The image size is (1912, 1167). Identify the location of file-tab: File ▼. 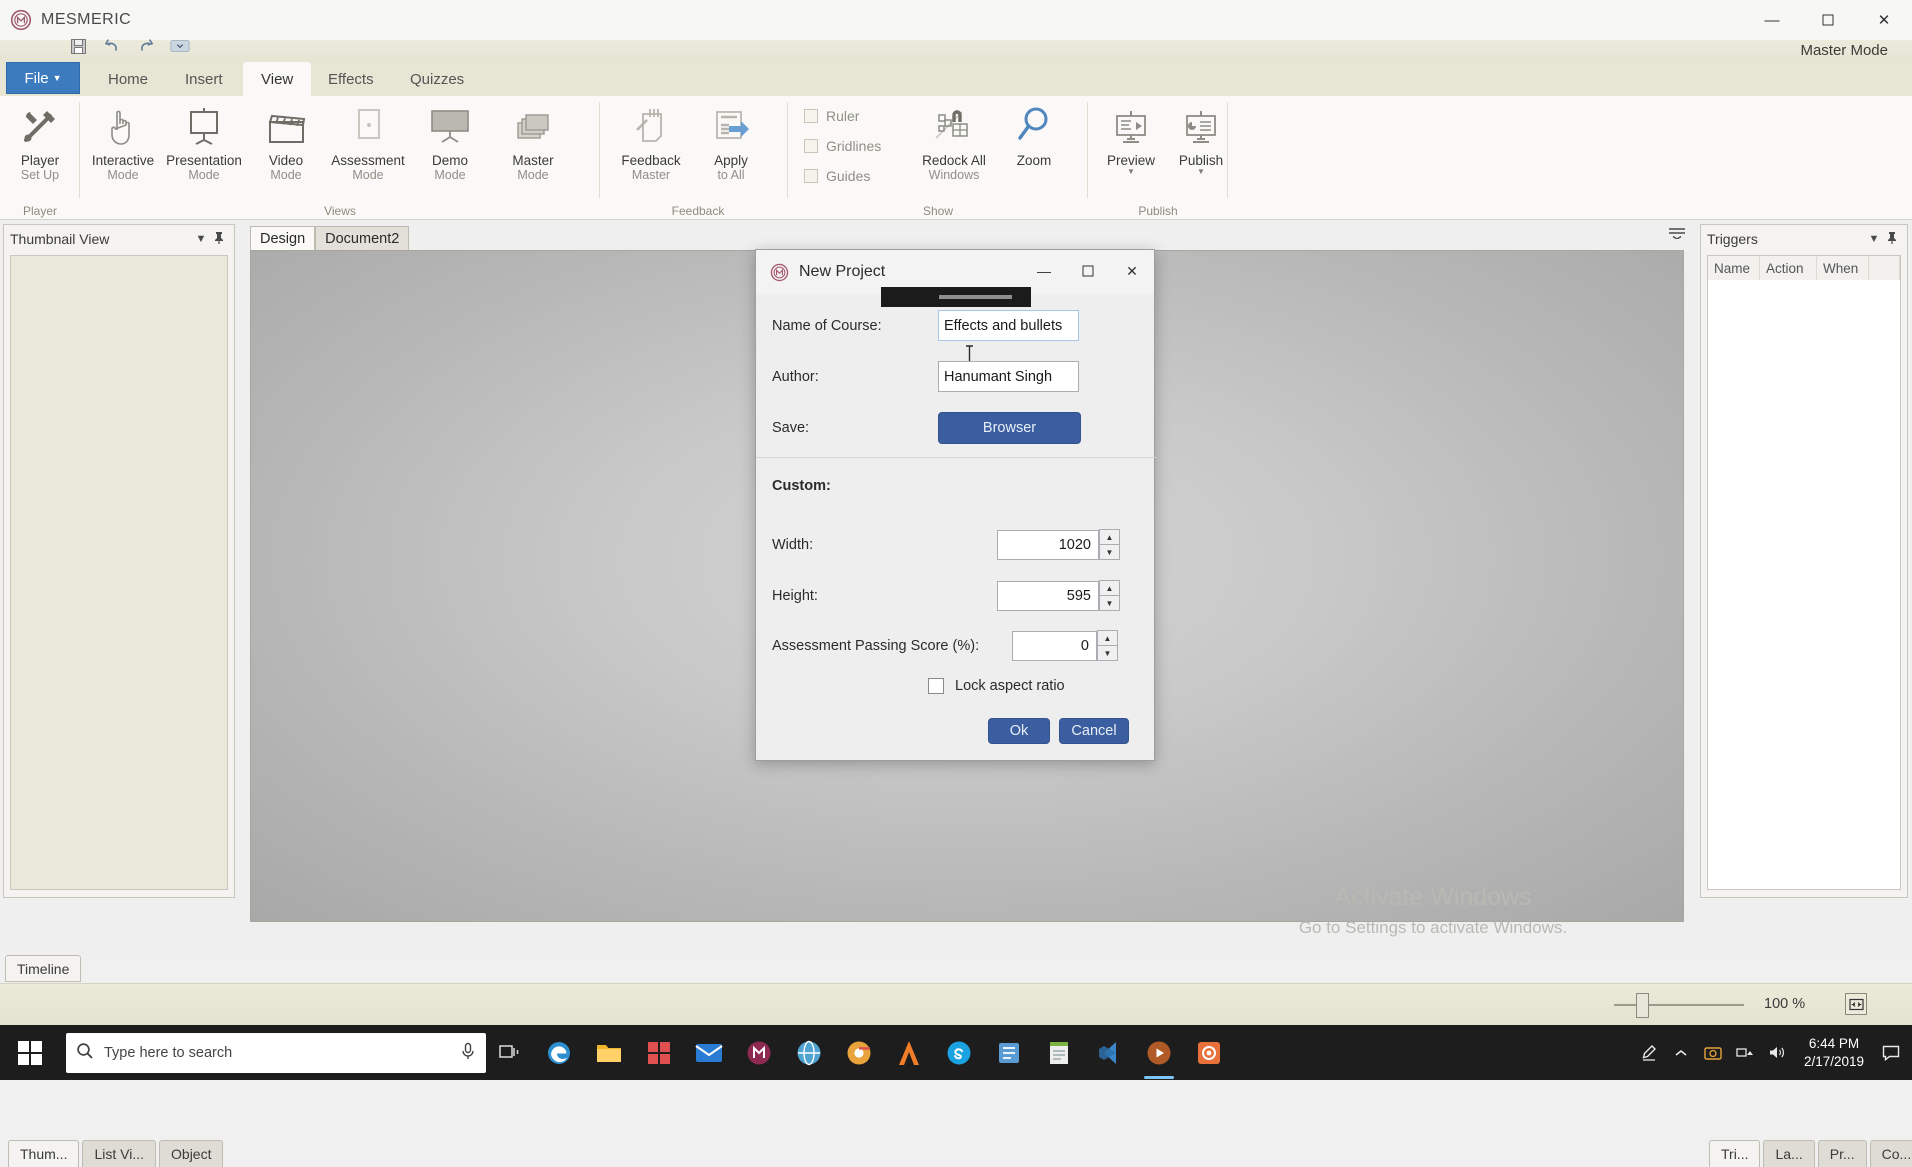
(43, 78).